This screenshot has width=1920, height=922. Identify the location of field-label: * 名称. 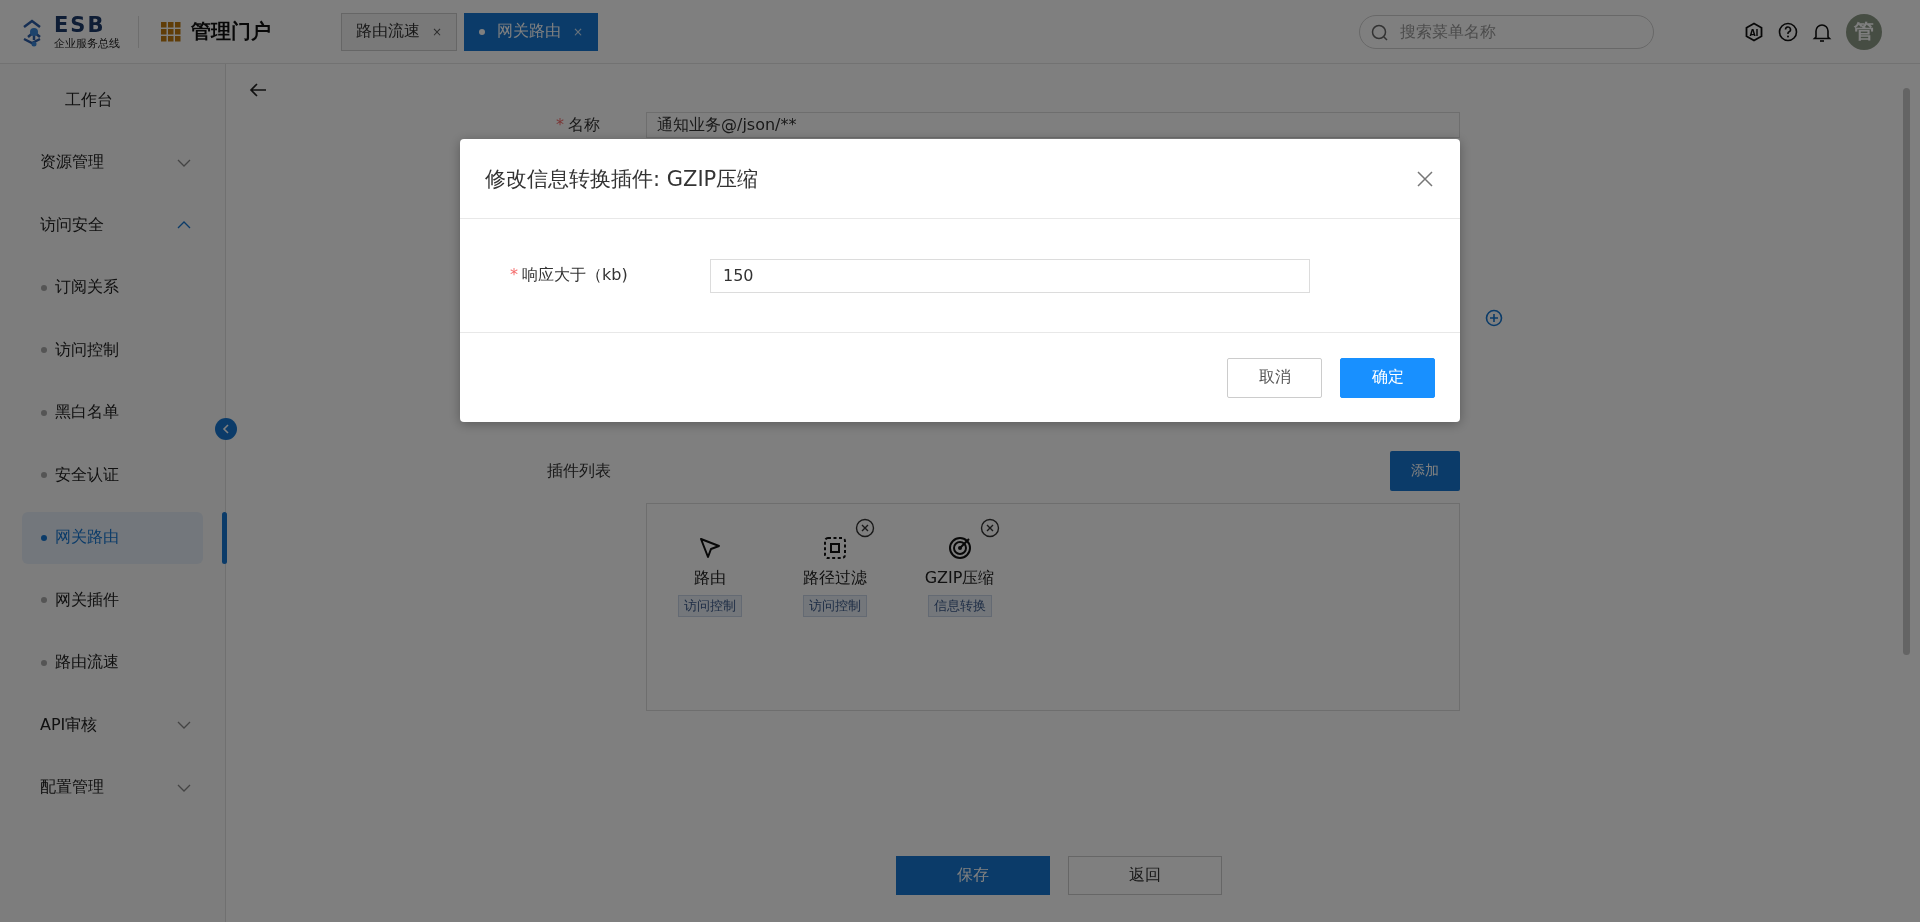
(578, 125).